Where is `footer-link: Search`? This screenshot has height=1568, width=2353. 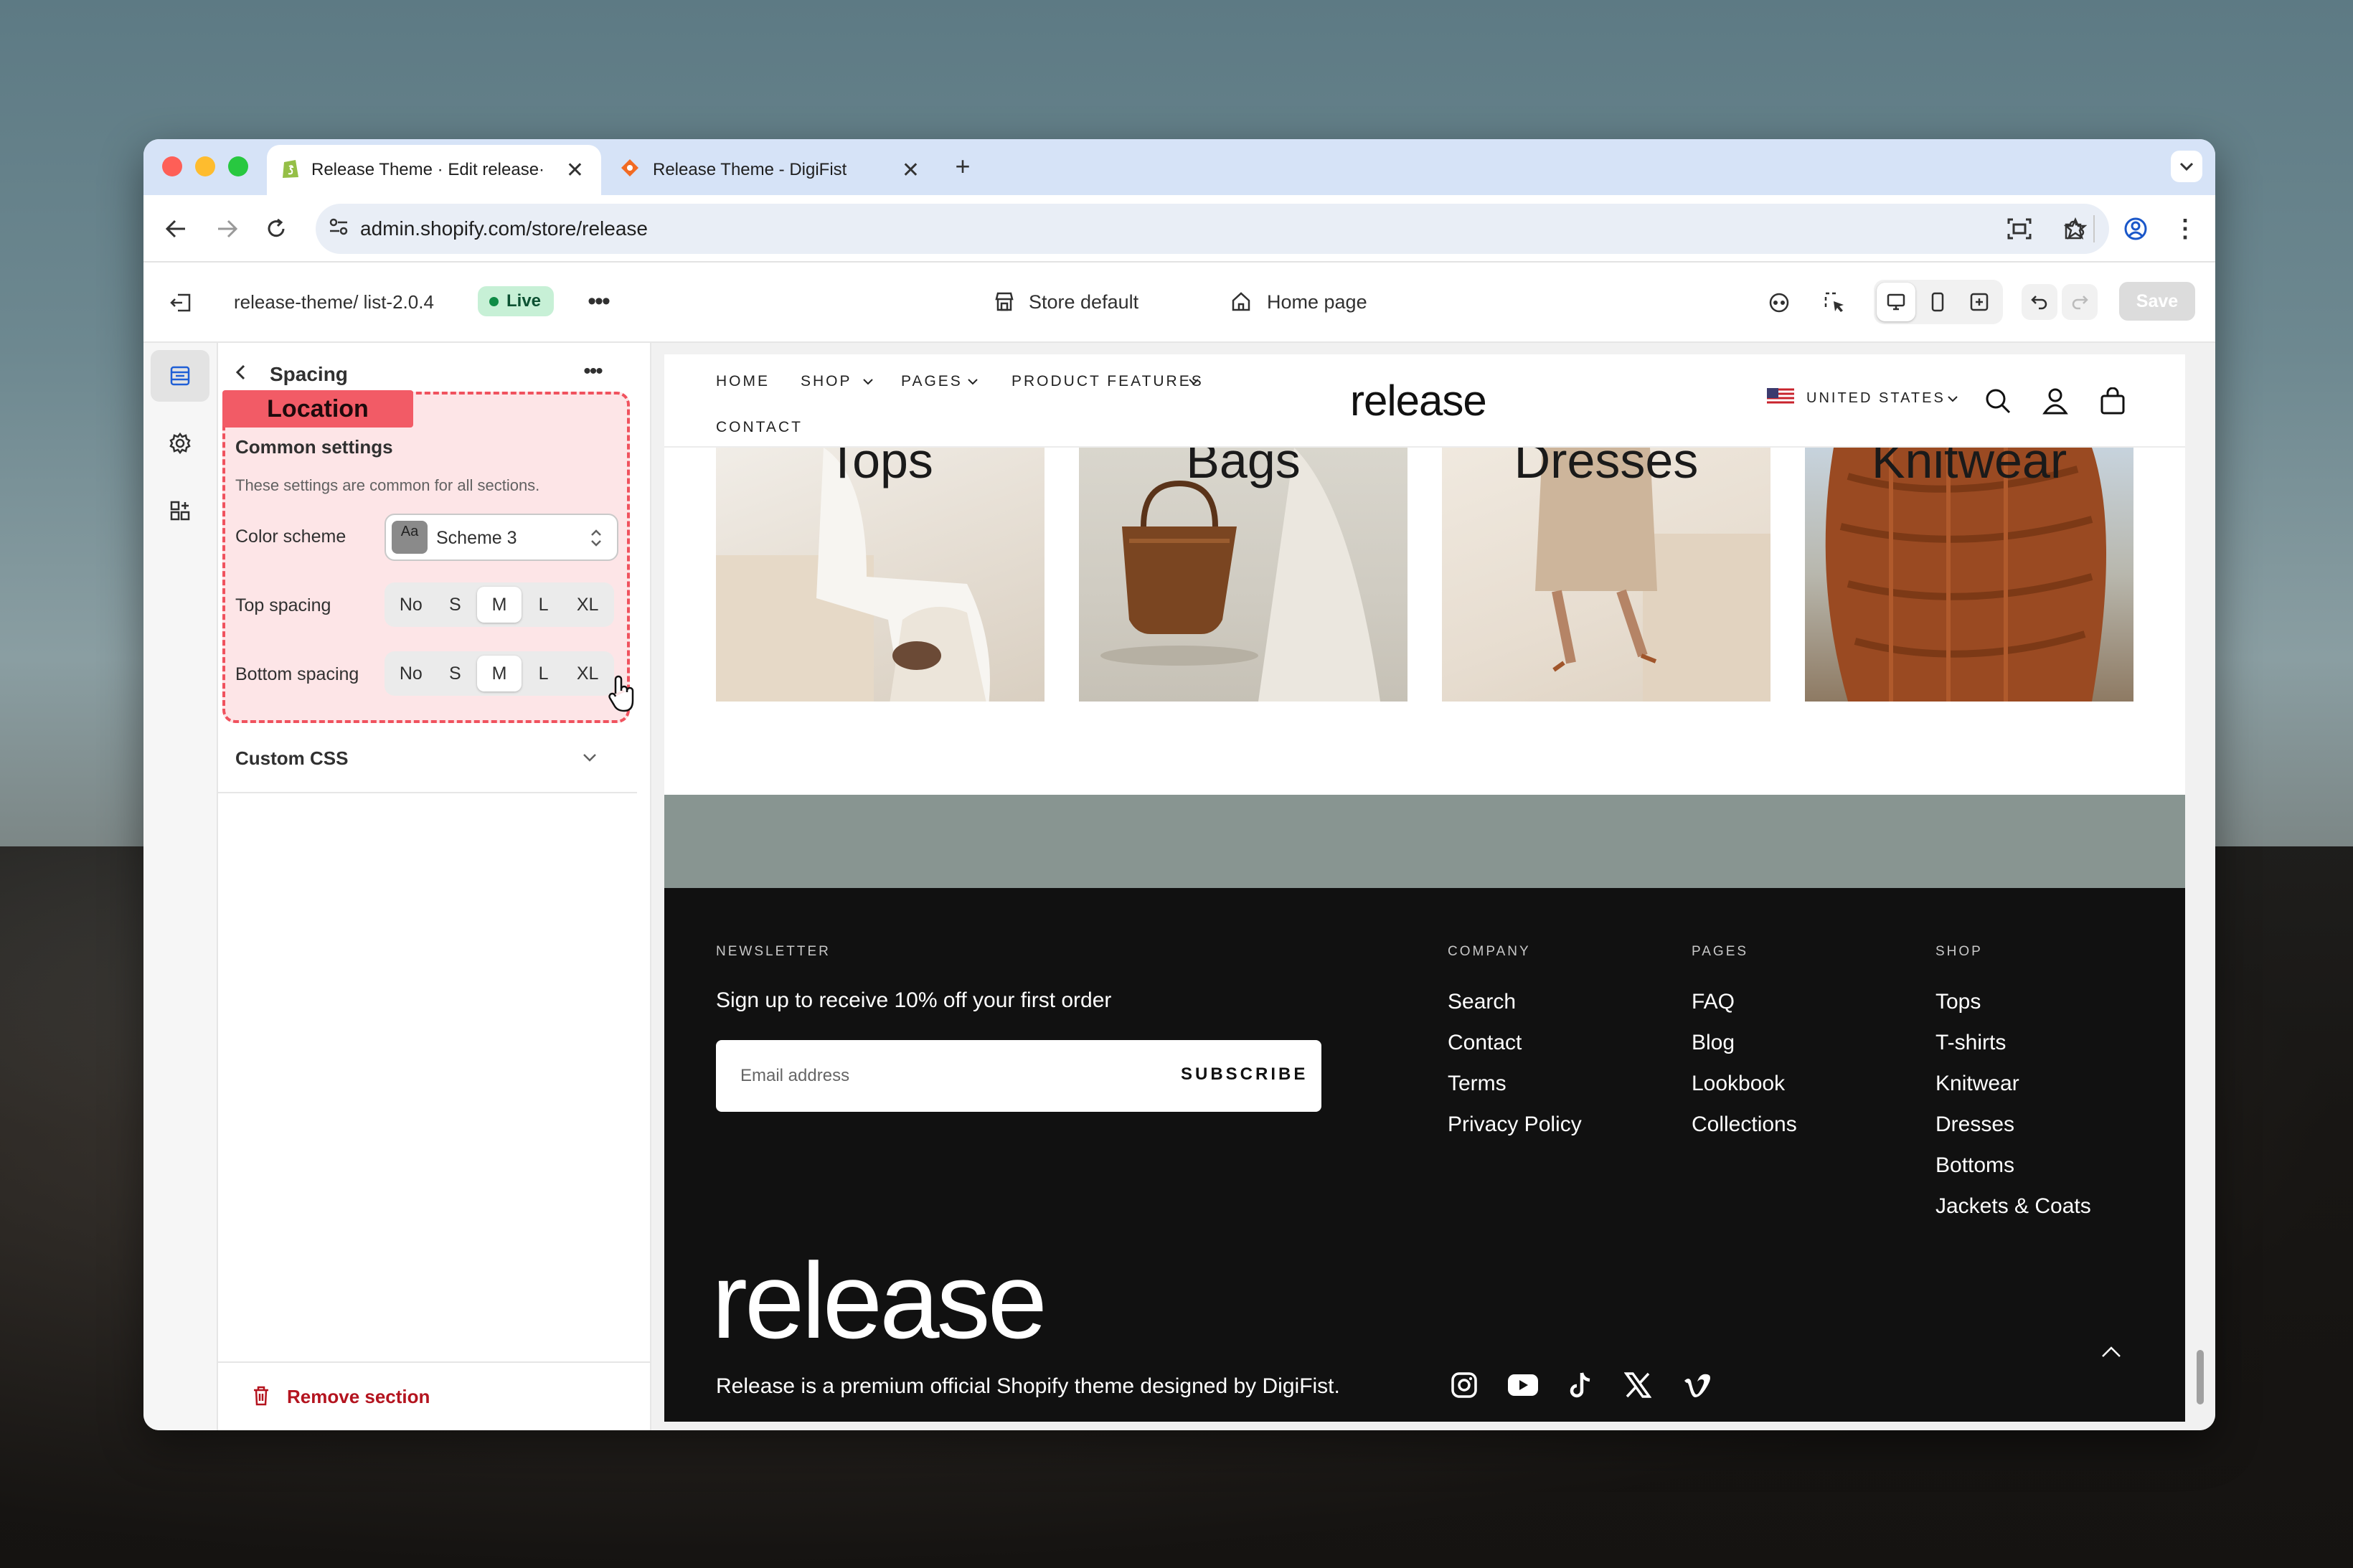
footer-link: Search is located at coordinates (1482, 1002).